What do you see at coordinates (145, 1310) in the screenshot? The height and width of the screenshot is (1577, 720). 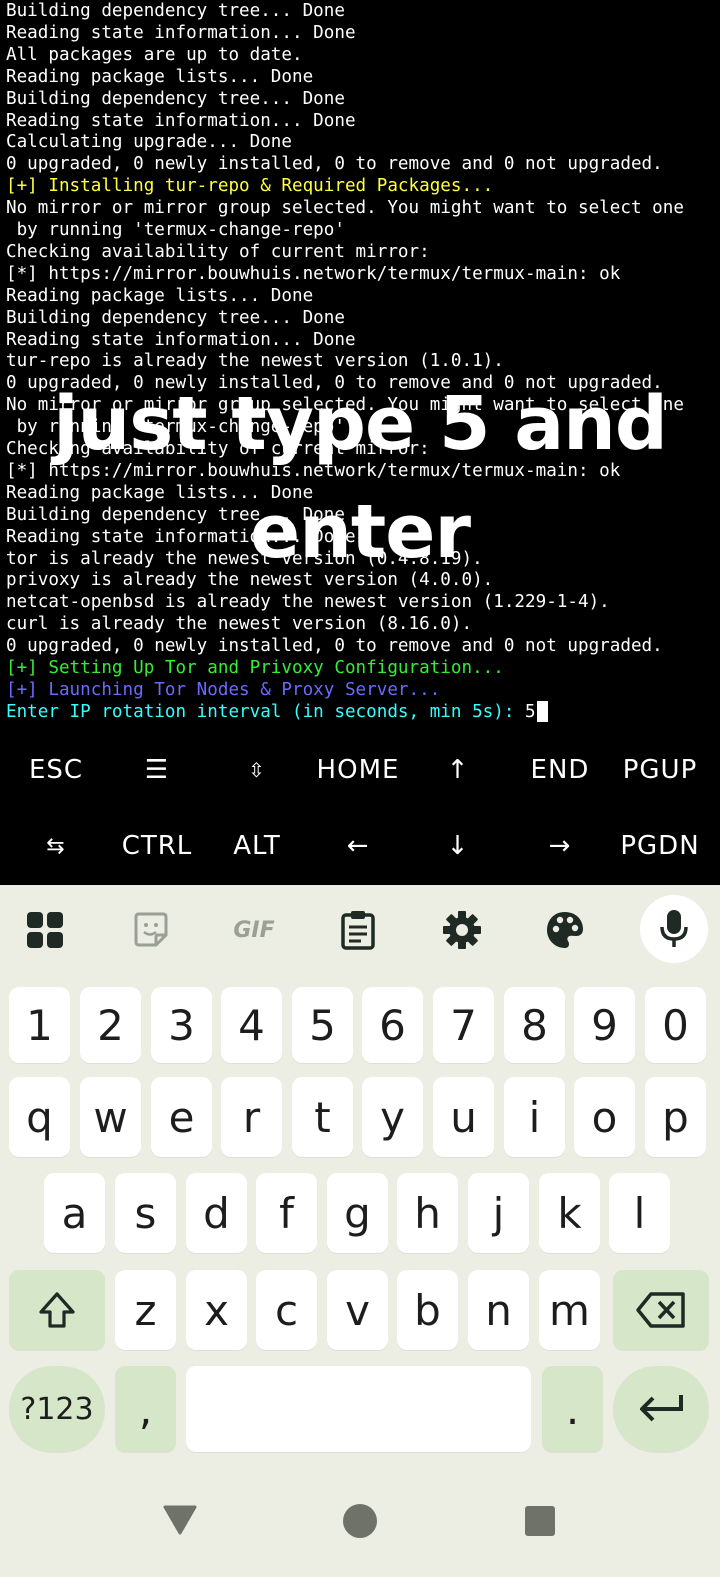 I see `key-z: z` at bounding box center [145, 1310].